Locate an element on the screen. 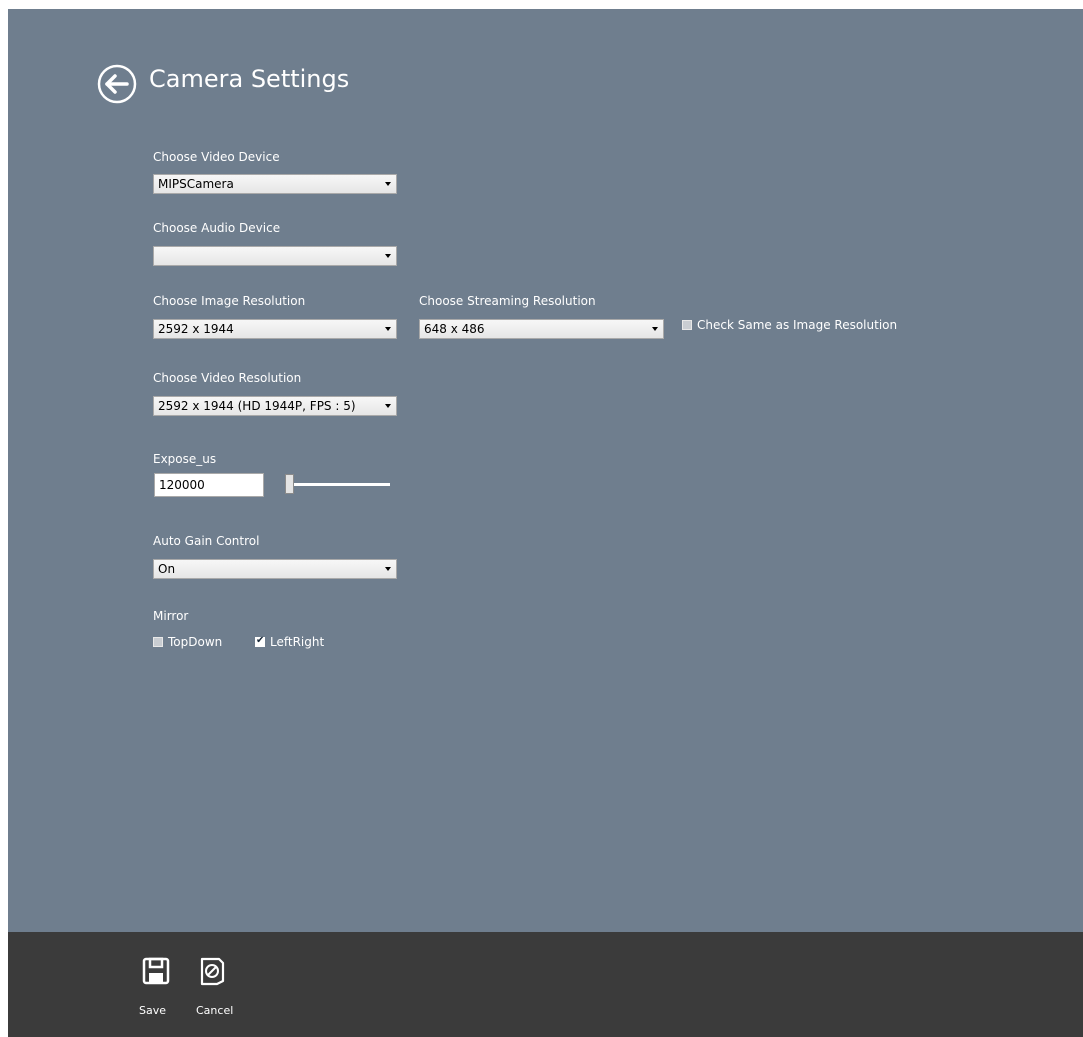  video-resolution-select: 2592 x 1944 (HD 1944P, FPS : 5) is located at coordinates (275, 406).